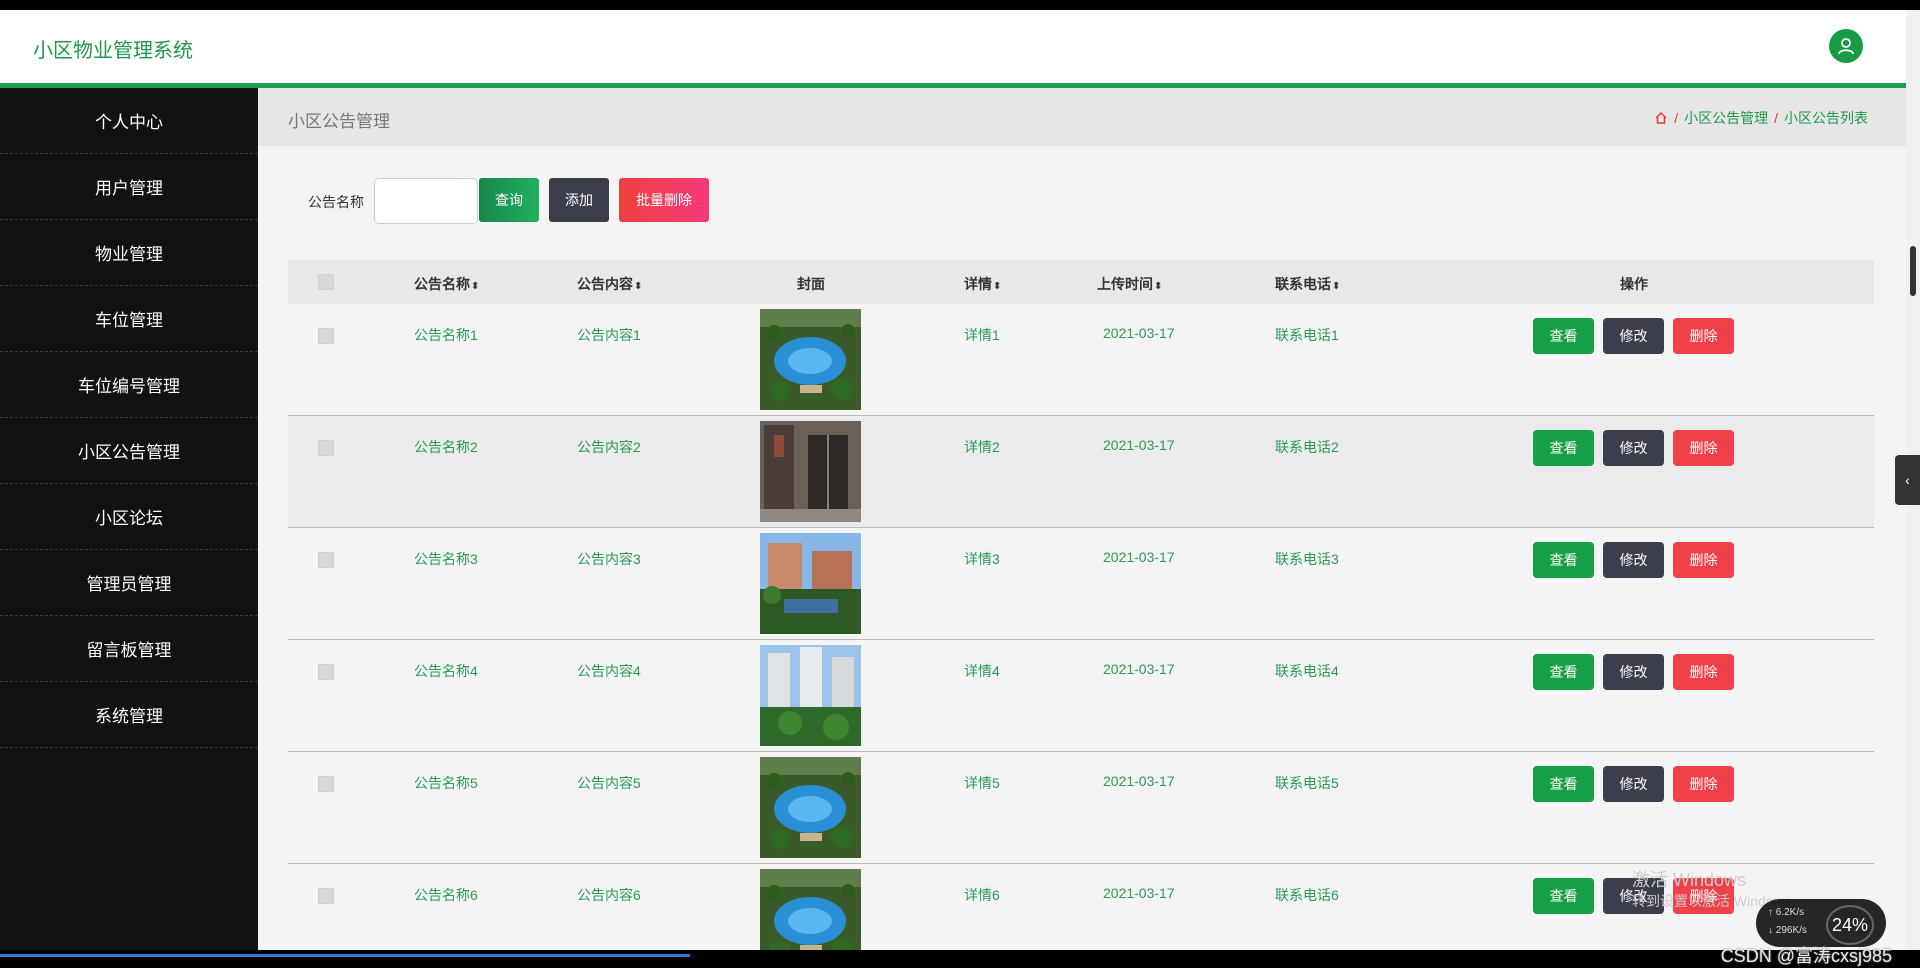 The width and height of the screenshot is (1920, 968). What do you see at coordinates (811, 284) in the screenshot?
I see `header-cover: 封面` at bounding box center [811, 284].